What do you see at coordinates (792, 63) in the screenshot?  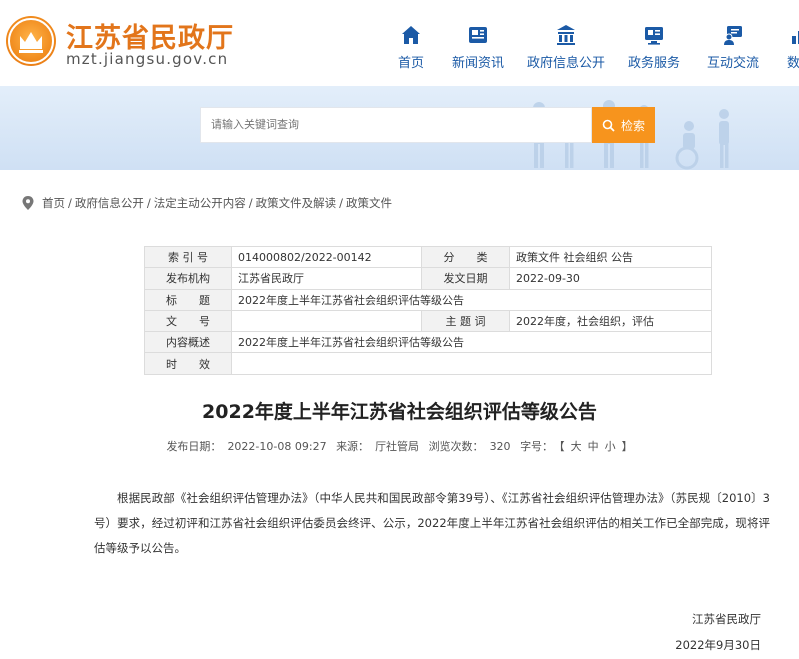 I see `nav-label: 数据` at bounding box center [792, 63].